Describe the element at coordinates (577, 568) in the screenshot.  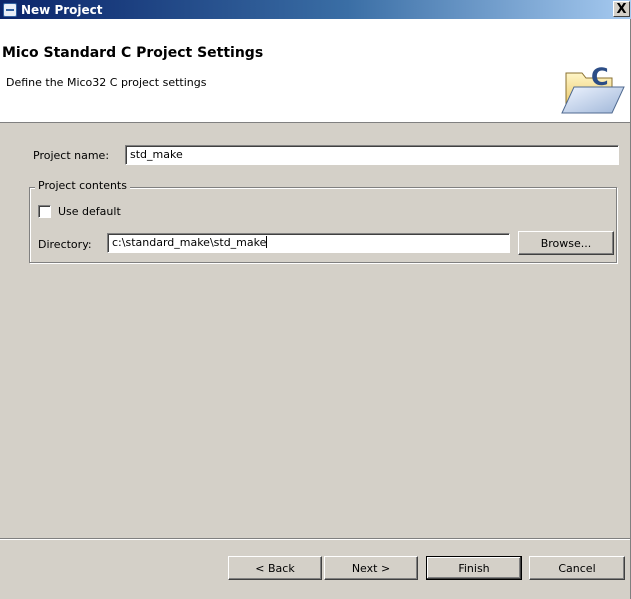
I see `cancel-button: Cancel` at that location.